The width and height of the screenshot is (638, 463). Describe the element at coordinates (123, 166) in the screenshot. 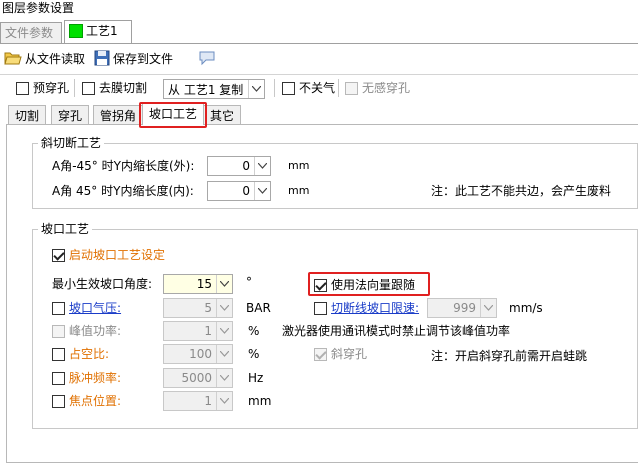

I see `a-minus45-label: A角-45° 时Y内缩长度(外):` at that location.